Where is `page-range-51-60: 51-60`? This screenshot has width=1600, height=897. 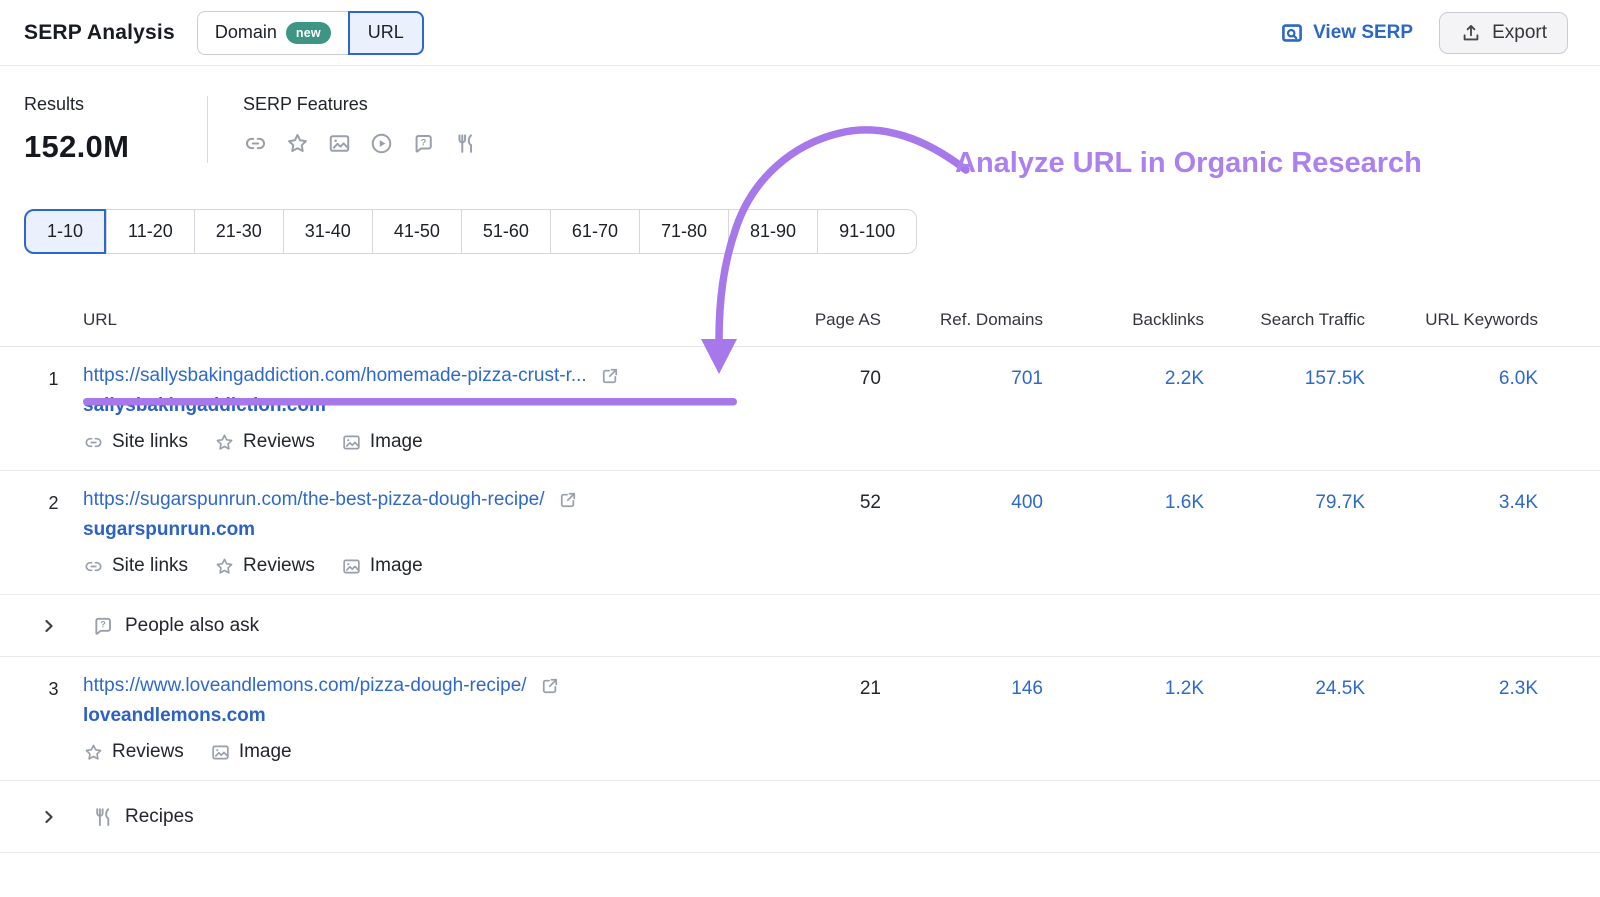
page-range-51-60: 51-60 is located at coordinates (505, 231).